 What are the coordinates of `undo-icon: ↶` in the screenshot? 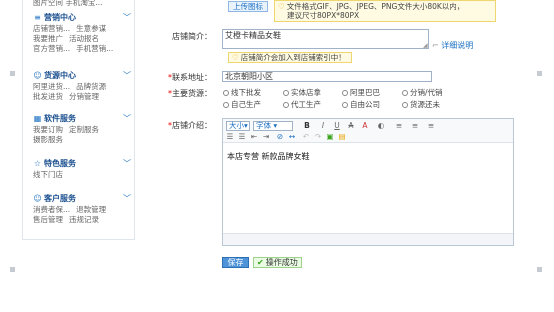 It's located at (306, 136).